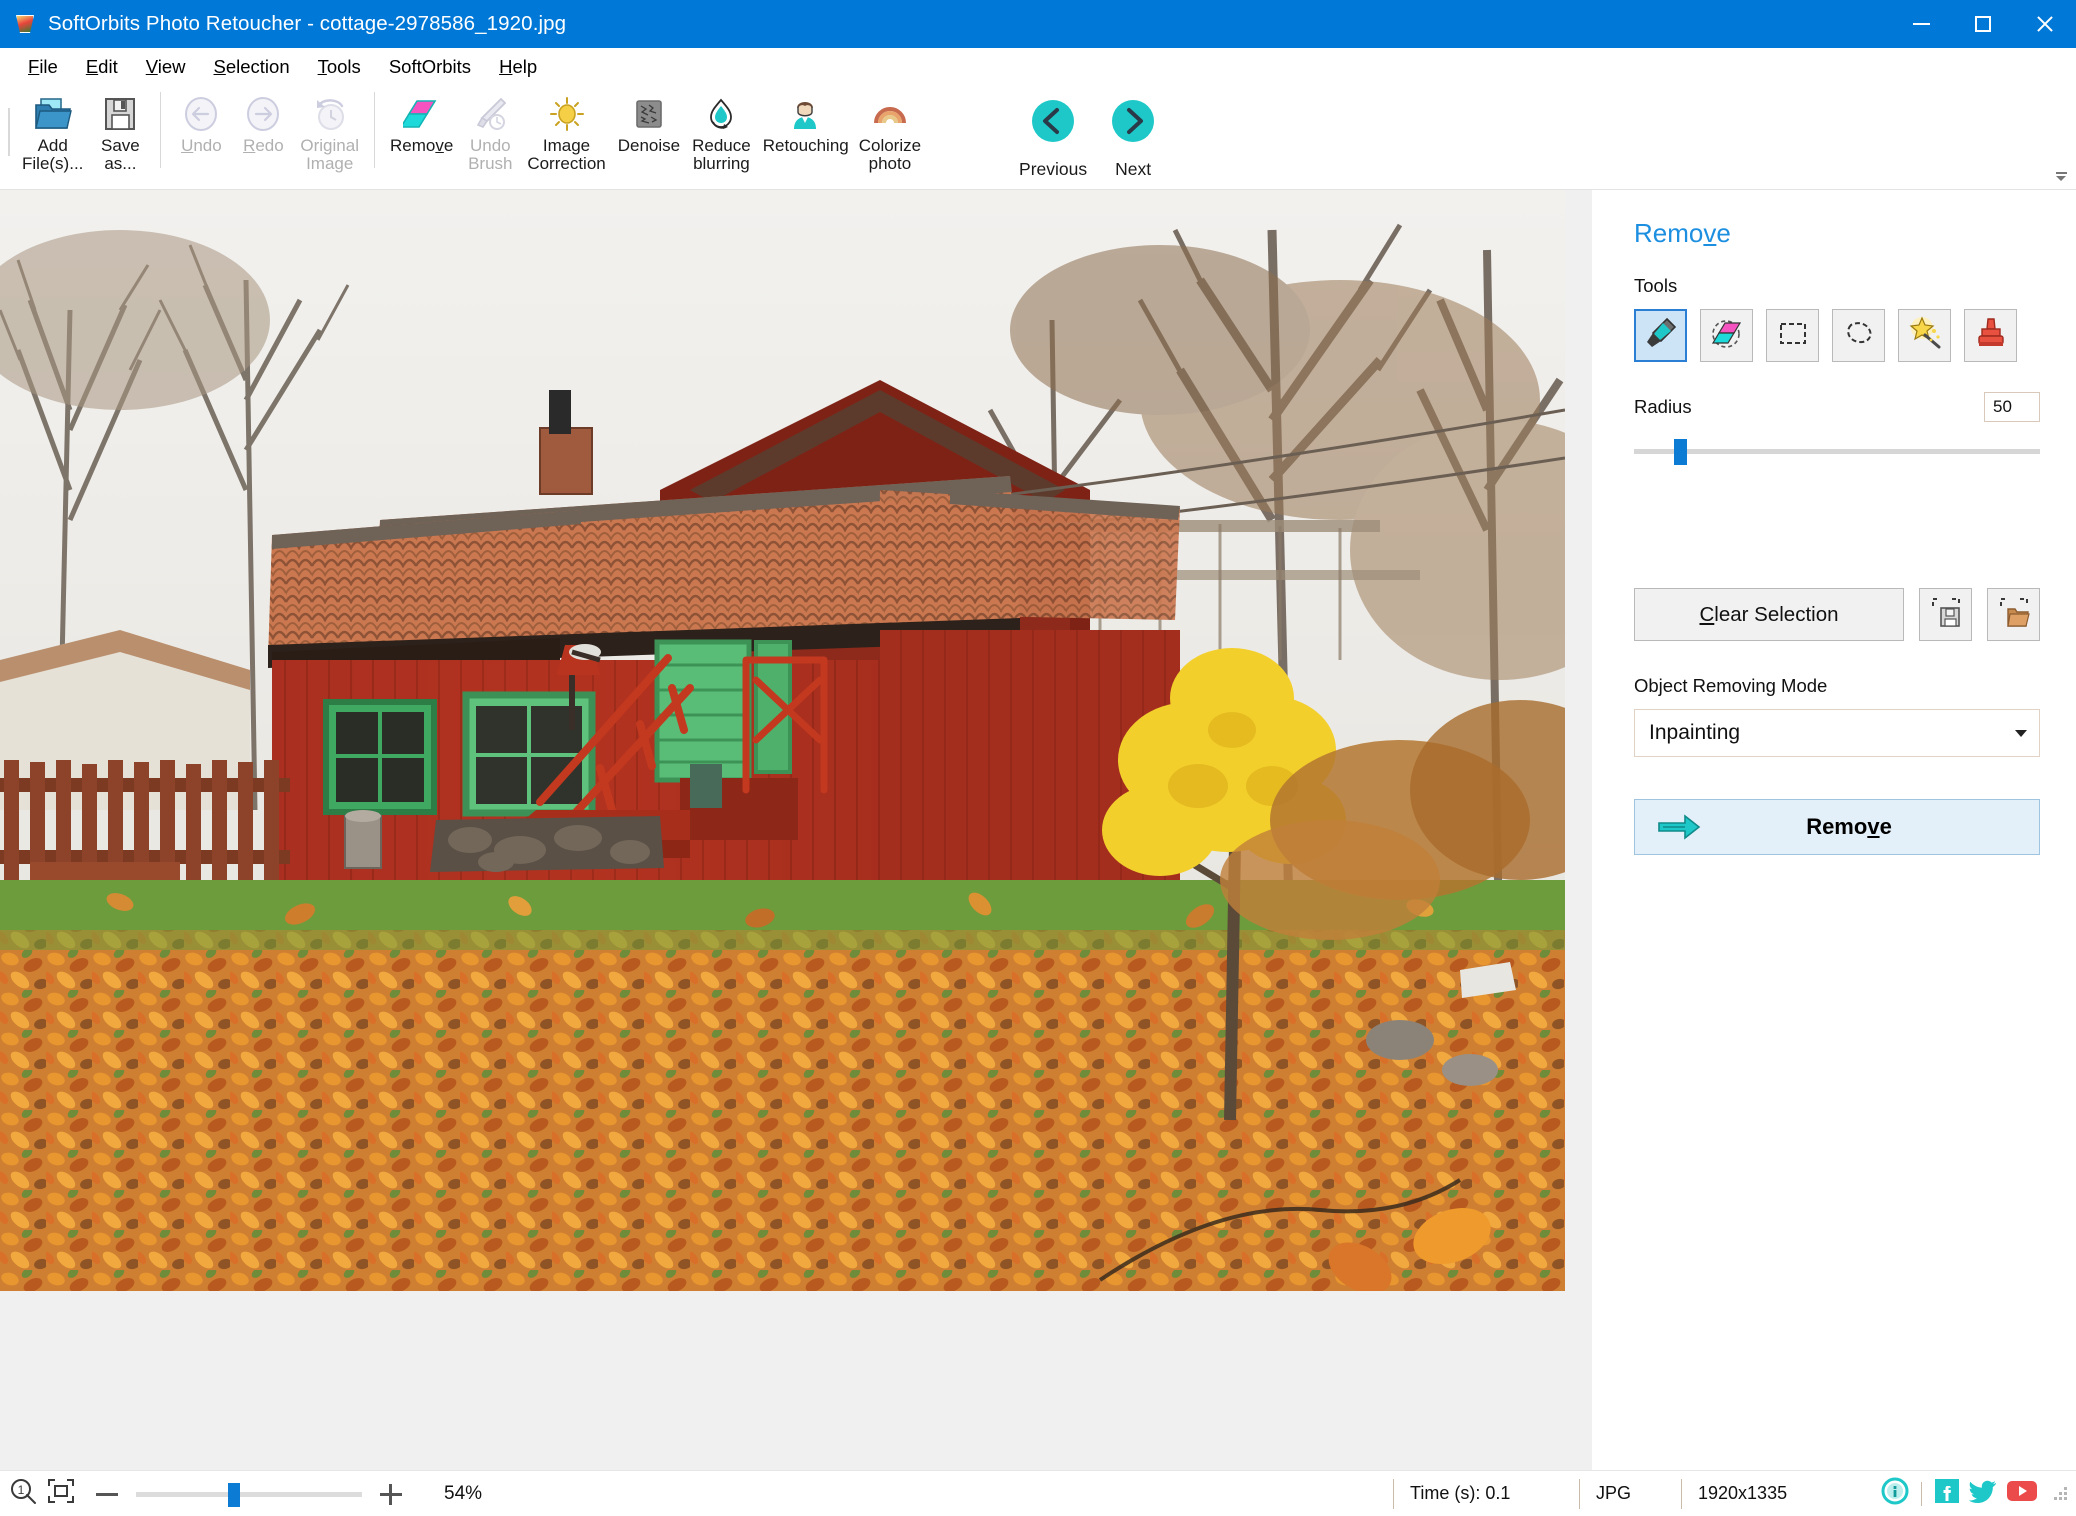 This screenshot has height=1516, width=2076. Describe the element at coordinates (2045, 24) in the screenshot. I see `close-button` at that location.